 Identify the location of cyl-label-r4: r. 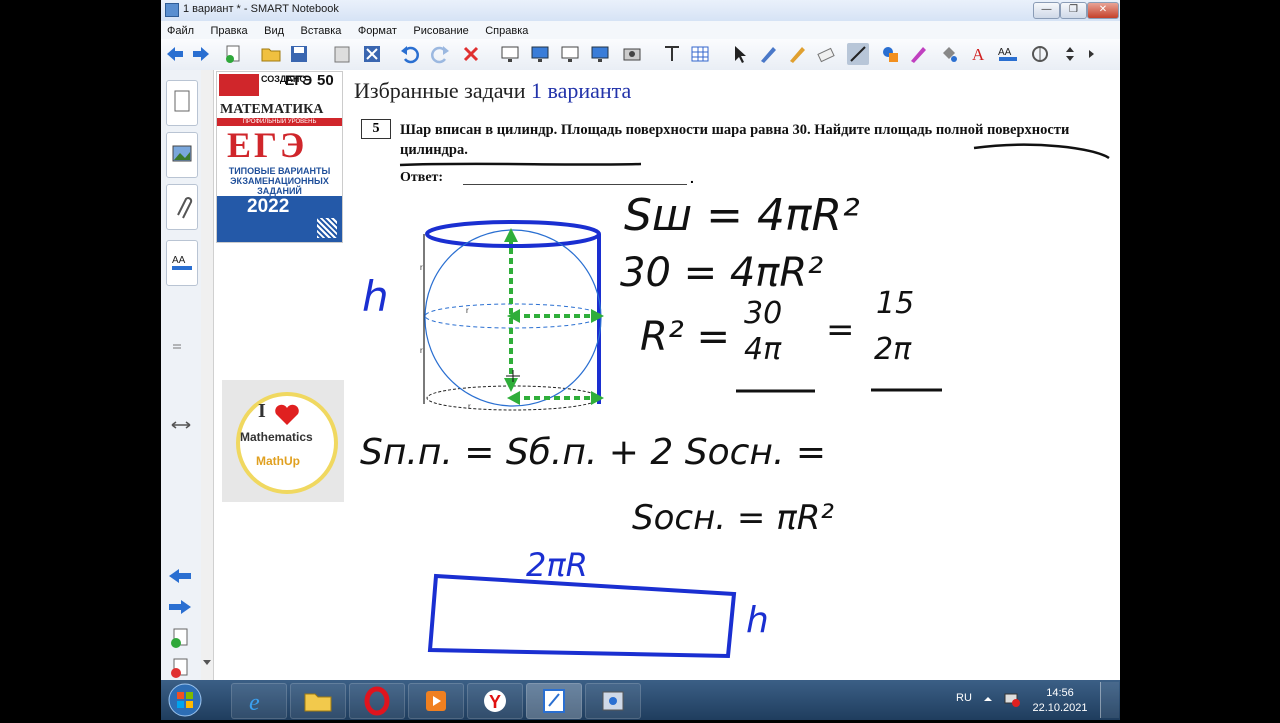
(469, 406).